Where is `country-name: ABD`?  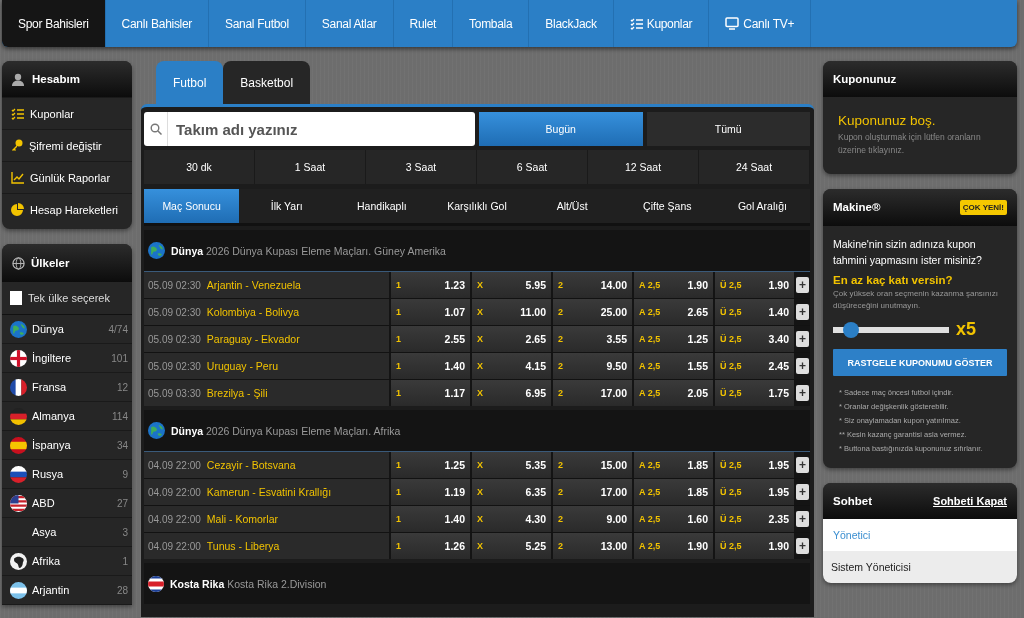
country-name: ABD is located at coordinates (72, 503).